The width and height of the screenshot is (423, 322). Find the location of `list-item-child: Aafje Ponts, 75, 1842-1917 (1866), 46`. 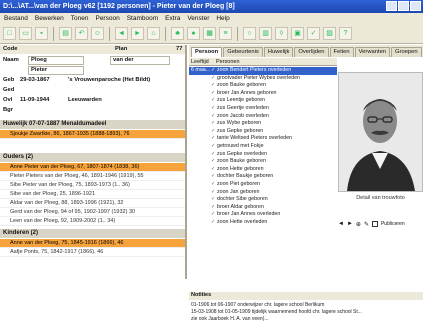

list-item-child: Aafje Ponts, 75, 1842-1917 (1866), 46 is located at coordinates (92, 252).